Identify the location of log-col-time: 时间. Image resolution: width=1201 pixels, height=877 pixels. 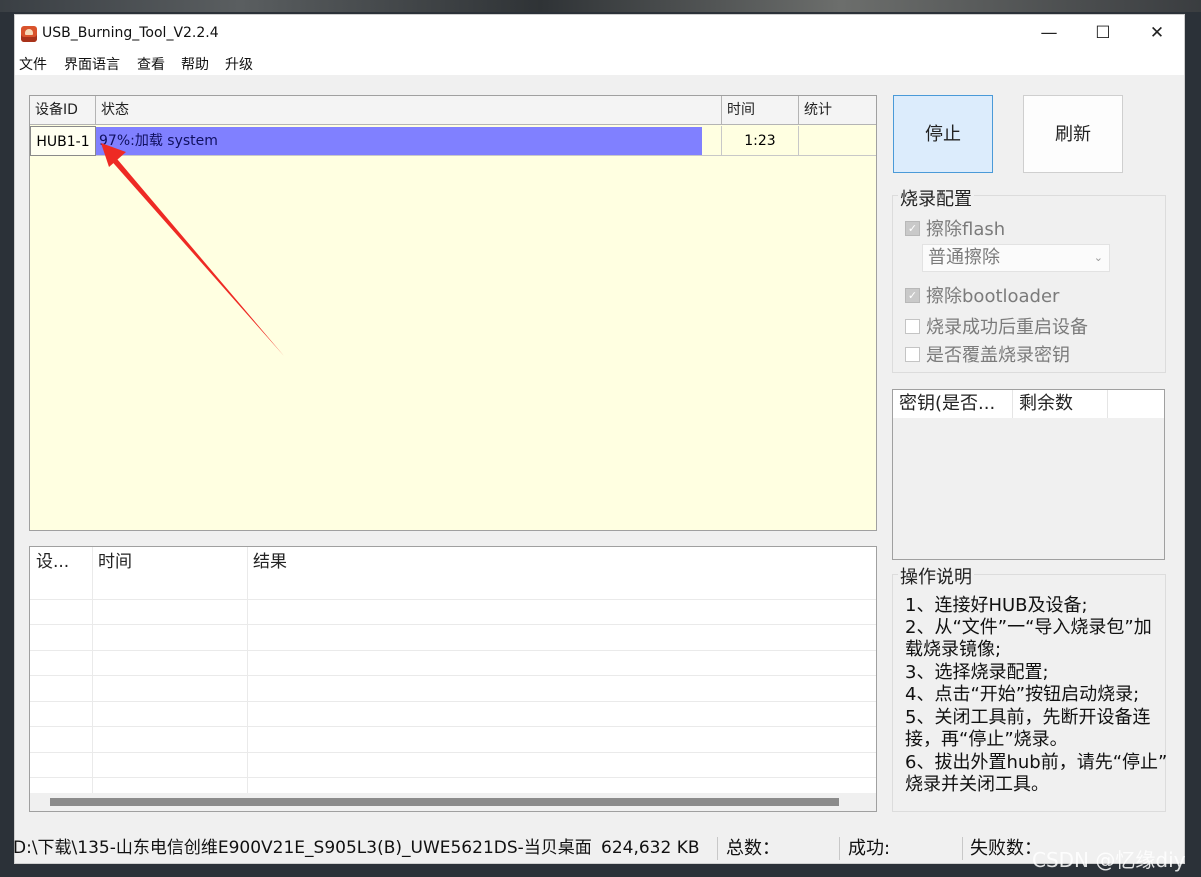
(169, 562).